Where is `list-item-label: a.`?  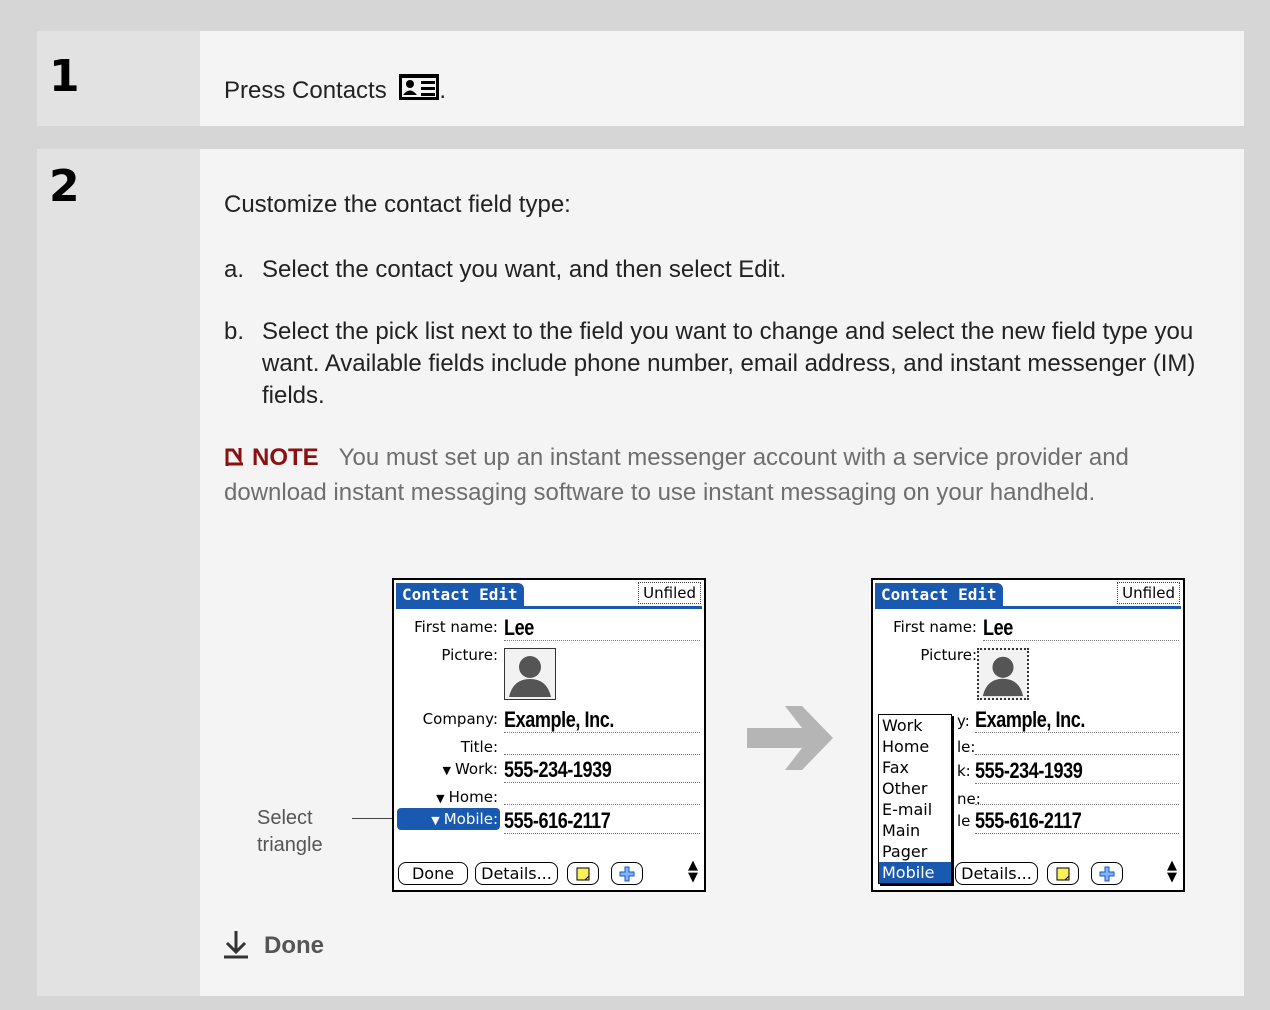
list-item-label: a. is located at coordinates (234, 269).